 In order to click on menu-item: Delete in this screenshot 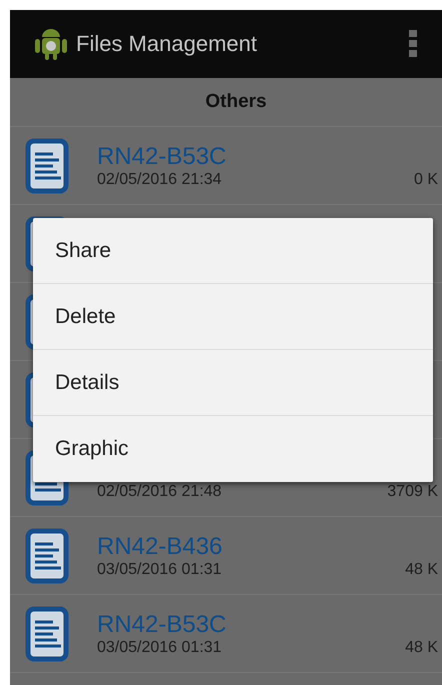, I will do `click(233, 317)`.